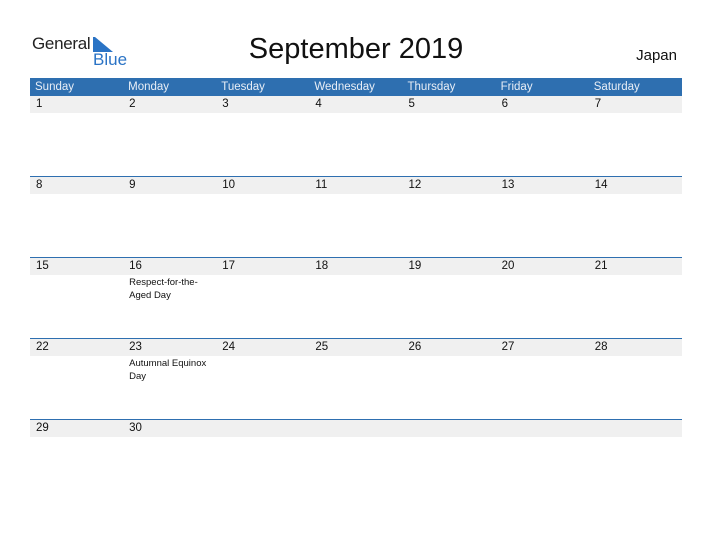 This screenshot has width=712, height=550. What do you see at coordinates (508, 346) in the screenshot?
I see `day-number: 27` at bounding box center [508, 346].